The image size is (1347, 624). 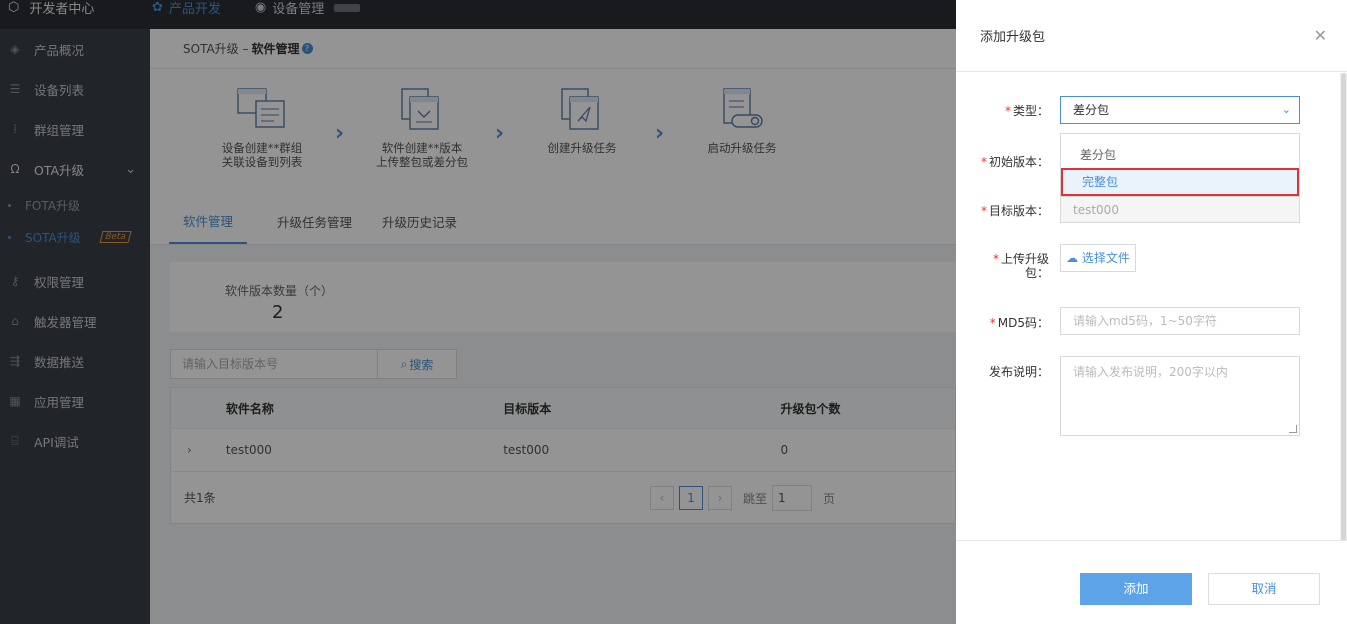 What do you see at coordinates (1105, 258) in the screenshot?
I see `choose-file-label: 选择文件` at bounding box center [1105, 258].